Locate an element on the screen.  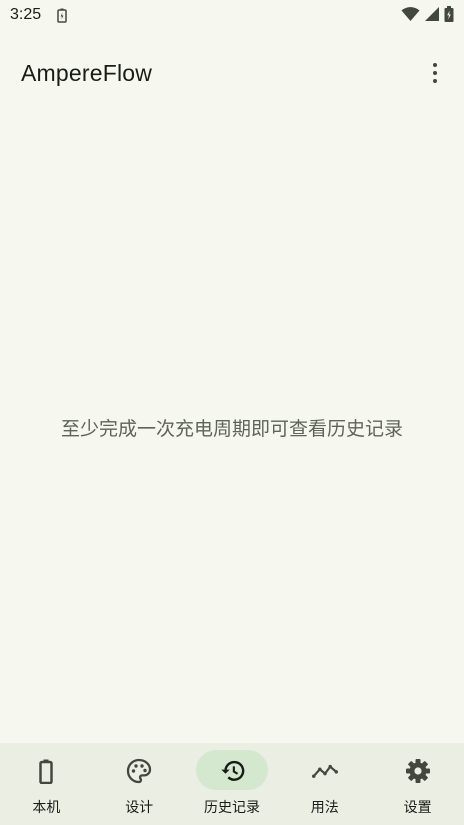
gear-icon is located at coordinates (418, 771).